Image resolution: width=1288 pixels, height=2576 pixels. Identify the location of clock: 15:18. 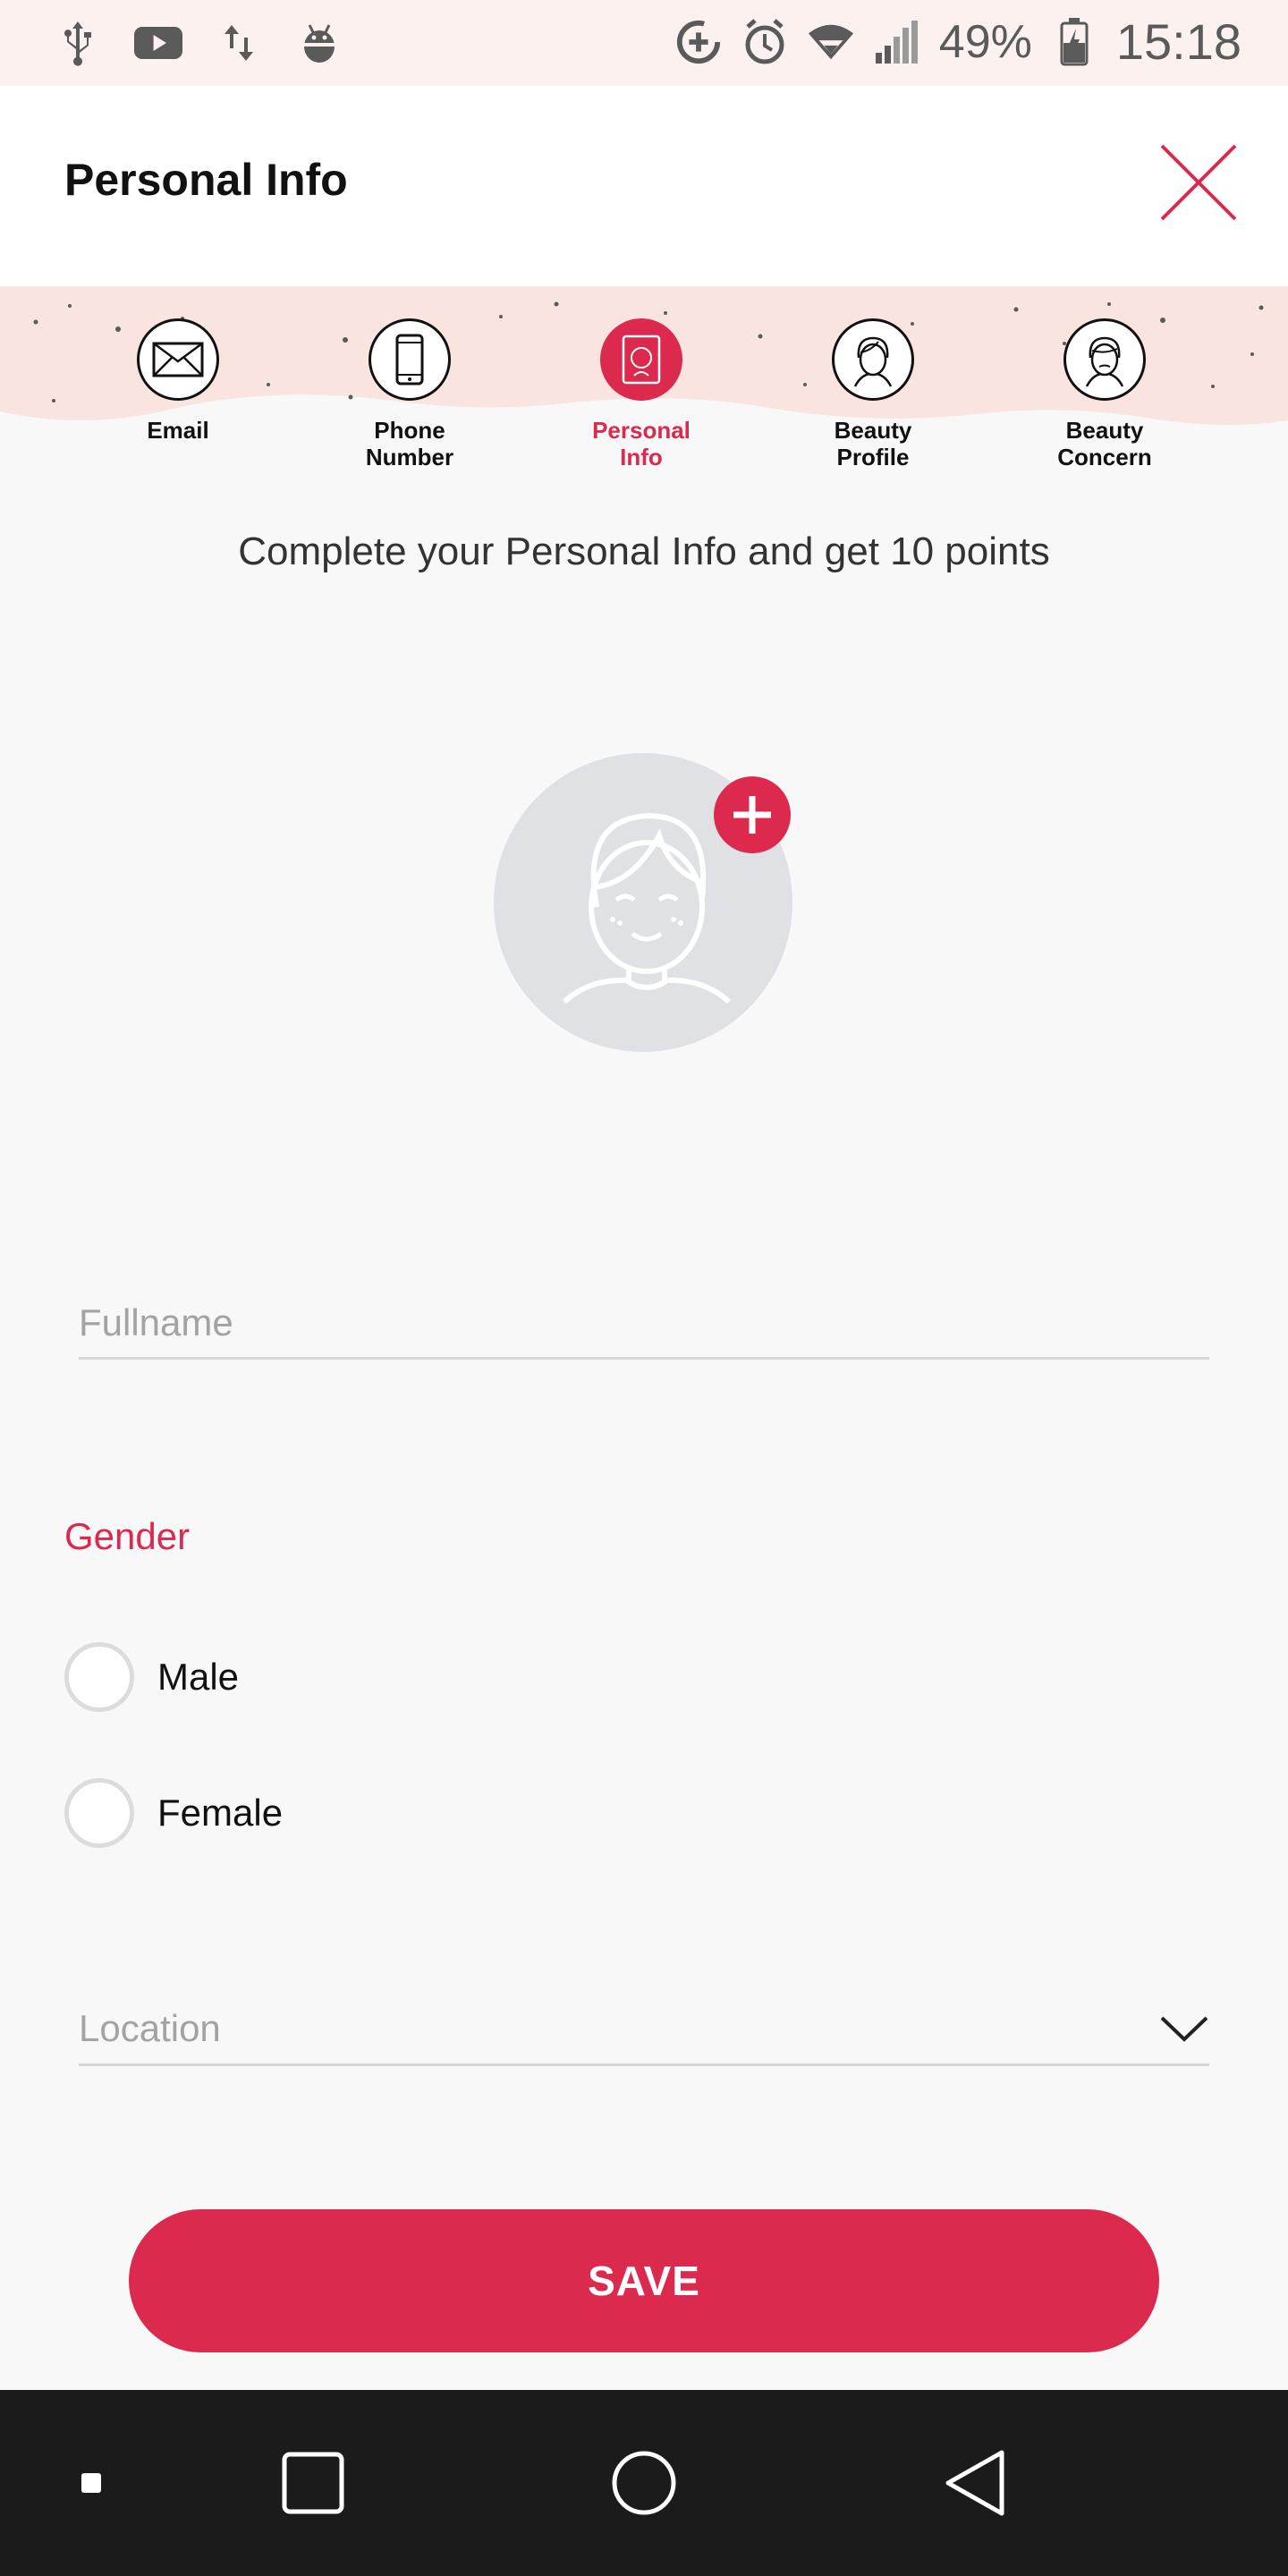
(1178, 41).